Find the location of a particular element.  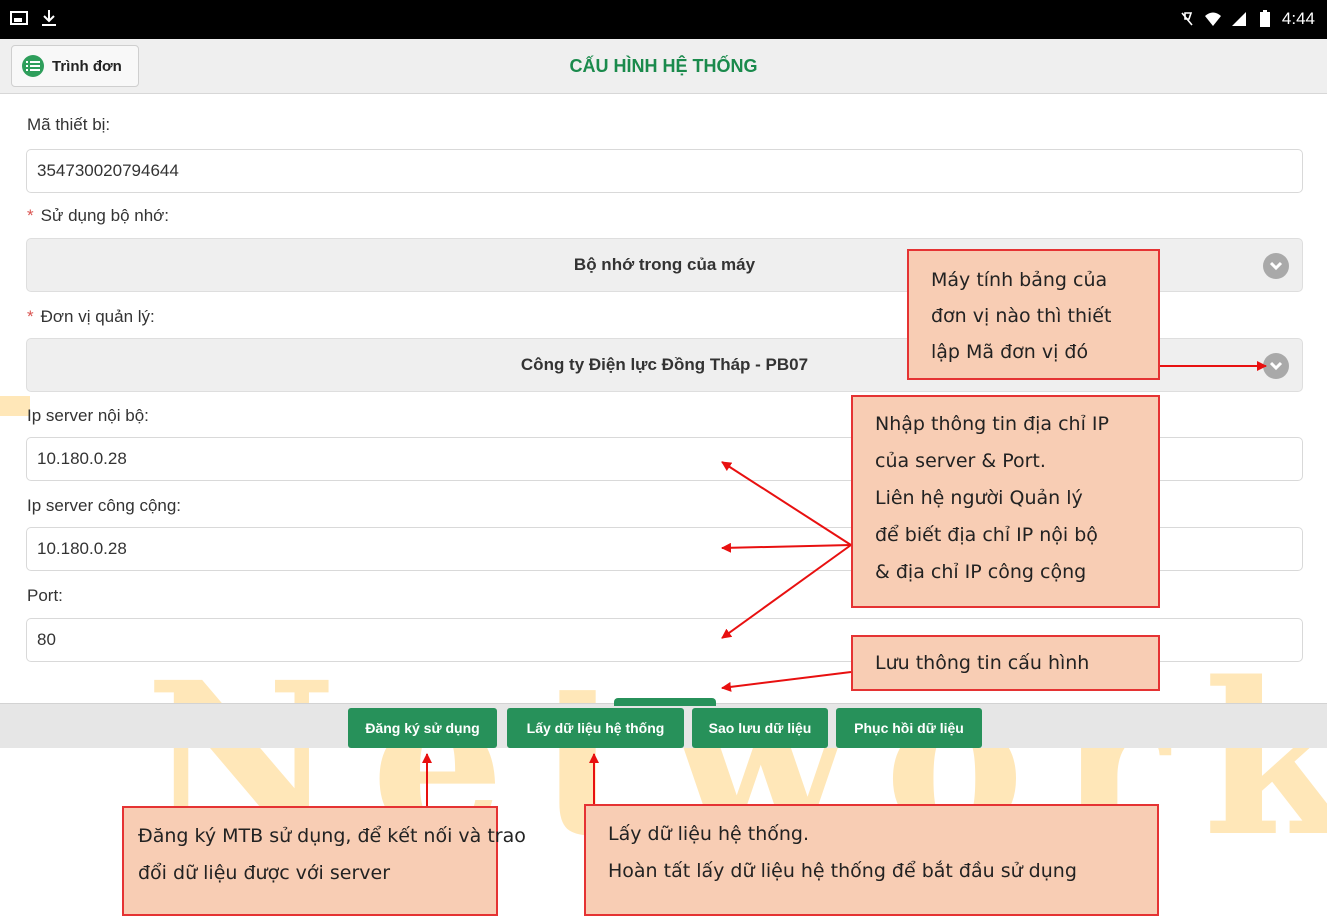

annotation-line: của server & Port. is located at coordinates (960, 461).